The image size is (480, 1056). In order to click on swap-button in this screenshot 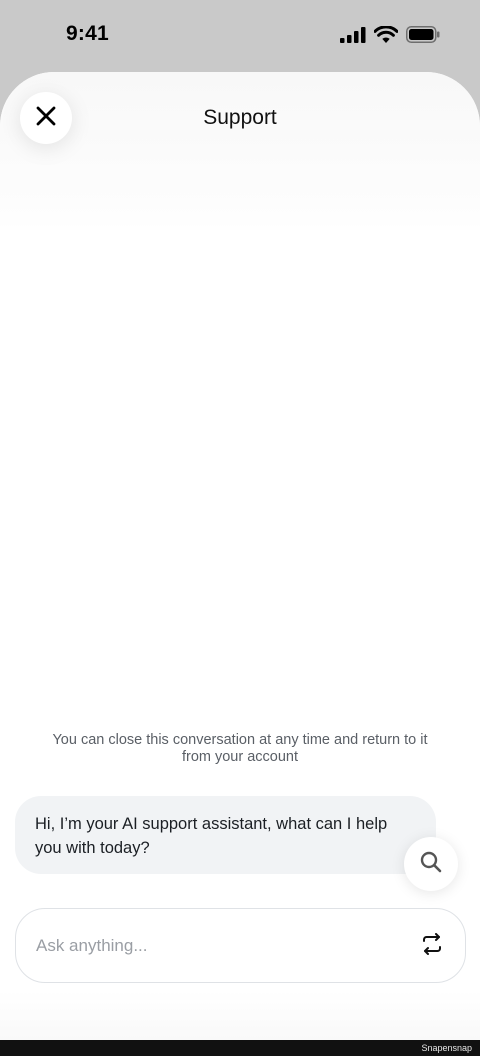, I will do `click(432, 946)`.